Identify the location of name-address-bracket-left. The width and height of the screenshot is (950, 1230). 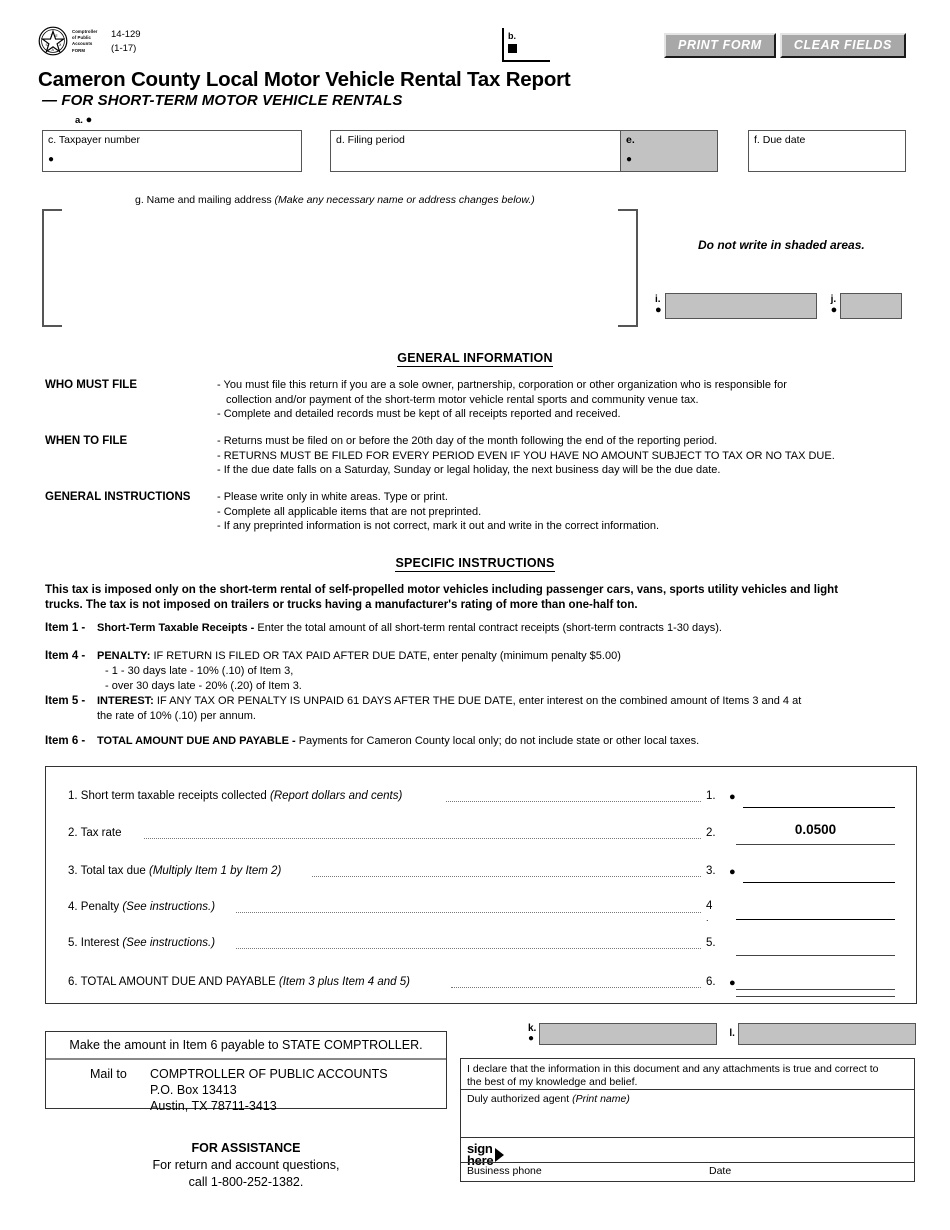
(52, 268).